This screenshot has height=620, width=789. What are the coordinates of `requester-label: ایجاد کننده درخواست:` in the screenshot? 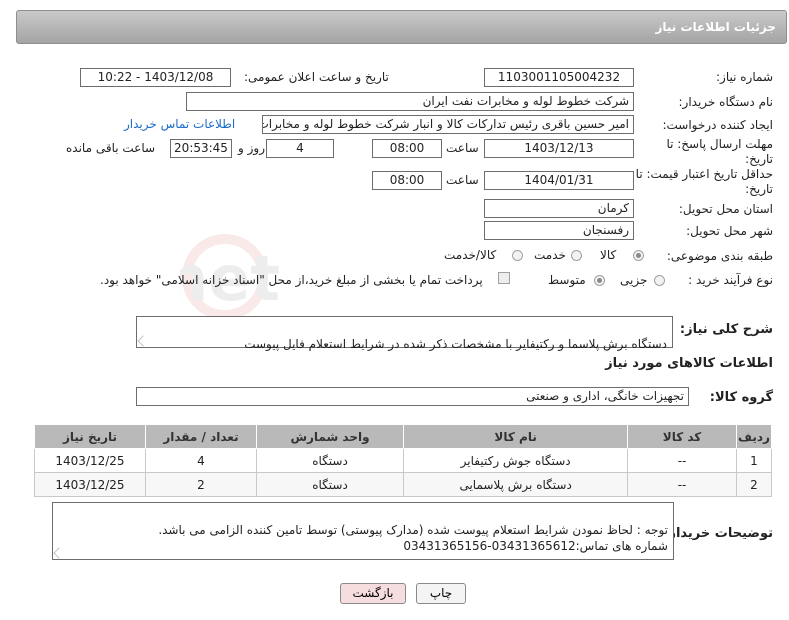 It's located at (717, 125).